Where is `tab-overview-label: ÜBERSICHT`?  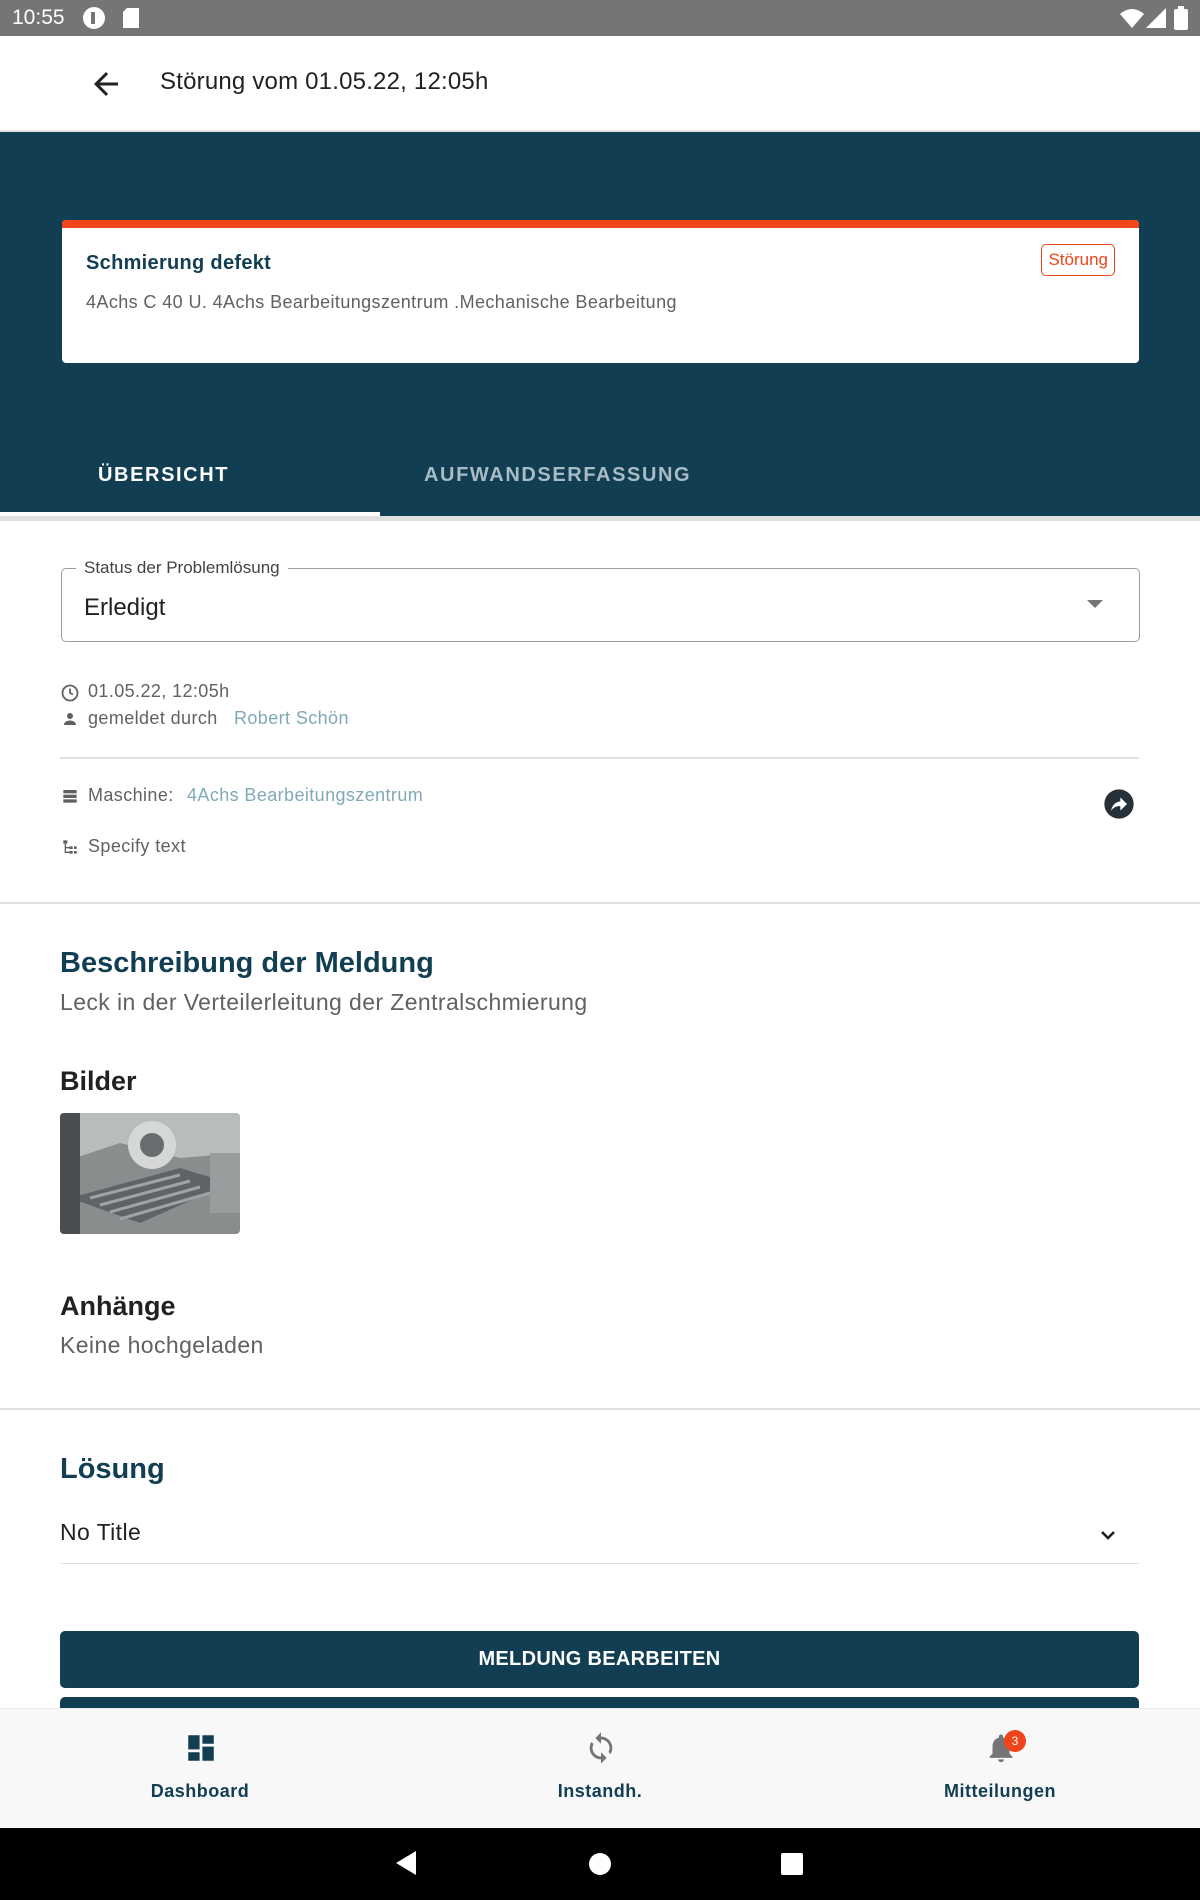 tab-overview-label: ÜBERSICHT is located at coordinates (164, 475).